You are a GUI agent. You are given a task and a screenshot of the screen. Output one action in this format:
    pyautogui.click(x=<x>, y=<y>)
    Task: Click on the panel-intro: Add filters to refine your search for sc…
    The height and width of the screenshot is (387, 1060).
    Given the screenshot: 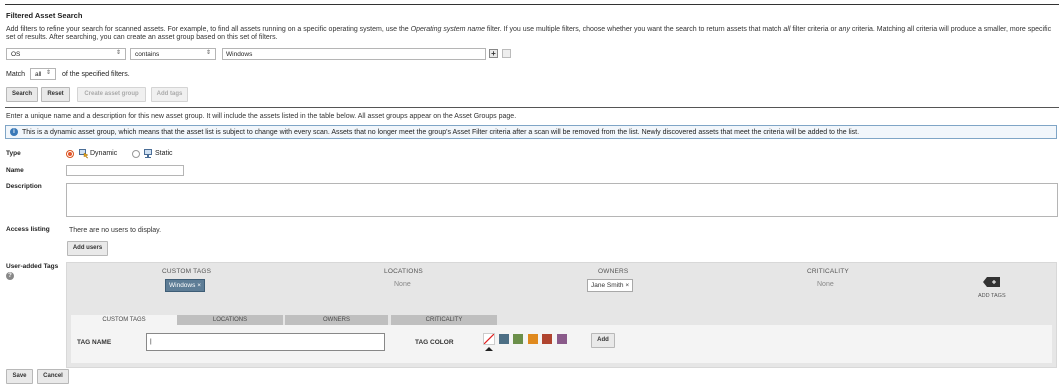 What is the action you would take?
    pyautogui.click(x=529, y=33)
    